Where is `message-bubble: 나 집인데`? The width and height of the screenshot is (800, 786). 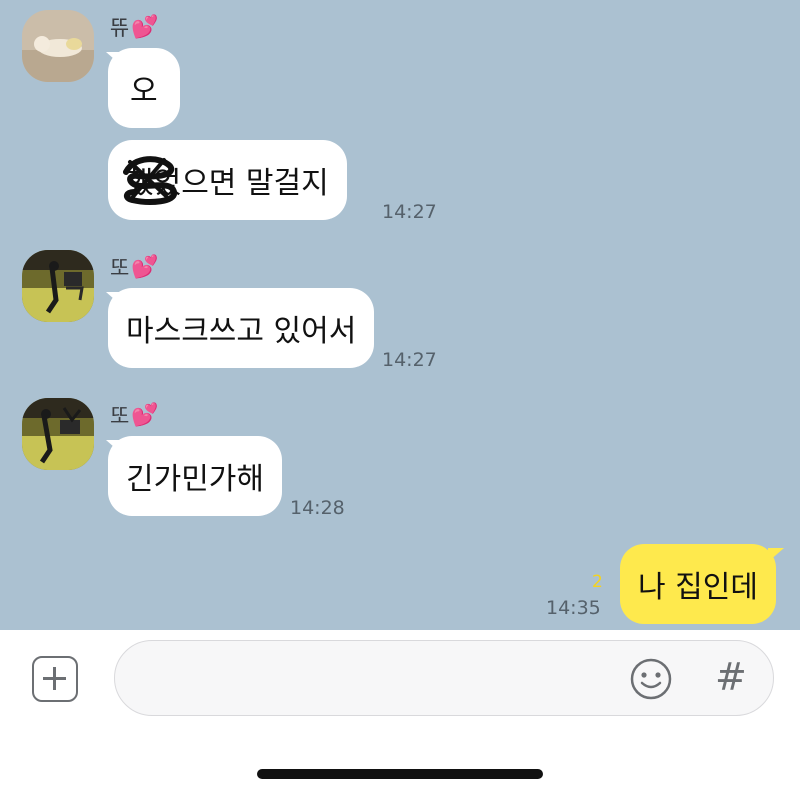 message-bubble: 나 집인데 is located at coordinates (698, 584).